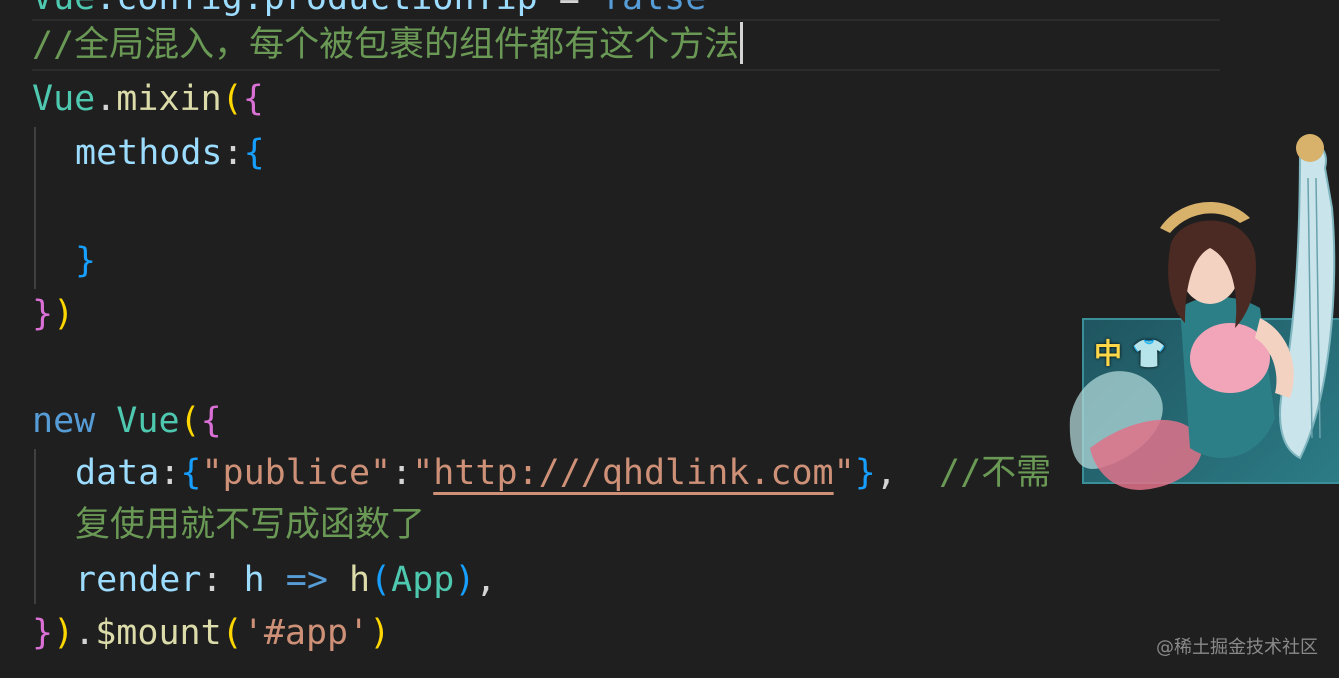 The height and width of the screenshot is (678, 1339). What do you see at coordinates (995, 473) in the screenshot?
I see `comment-text: //不需` at bounding box center [995, 473].